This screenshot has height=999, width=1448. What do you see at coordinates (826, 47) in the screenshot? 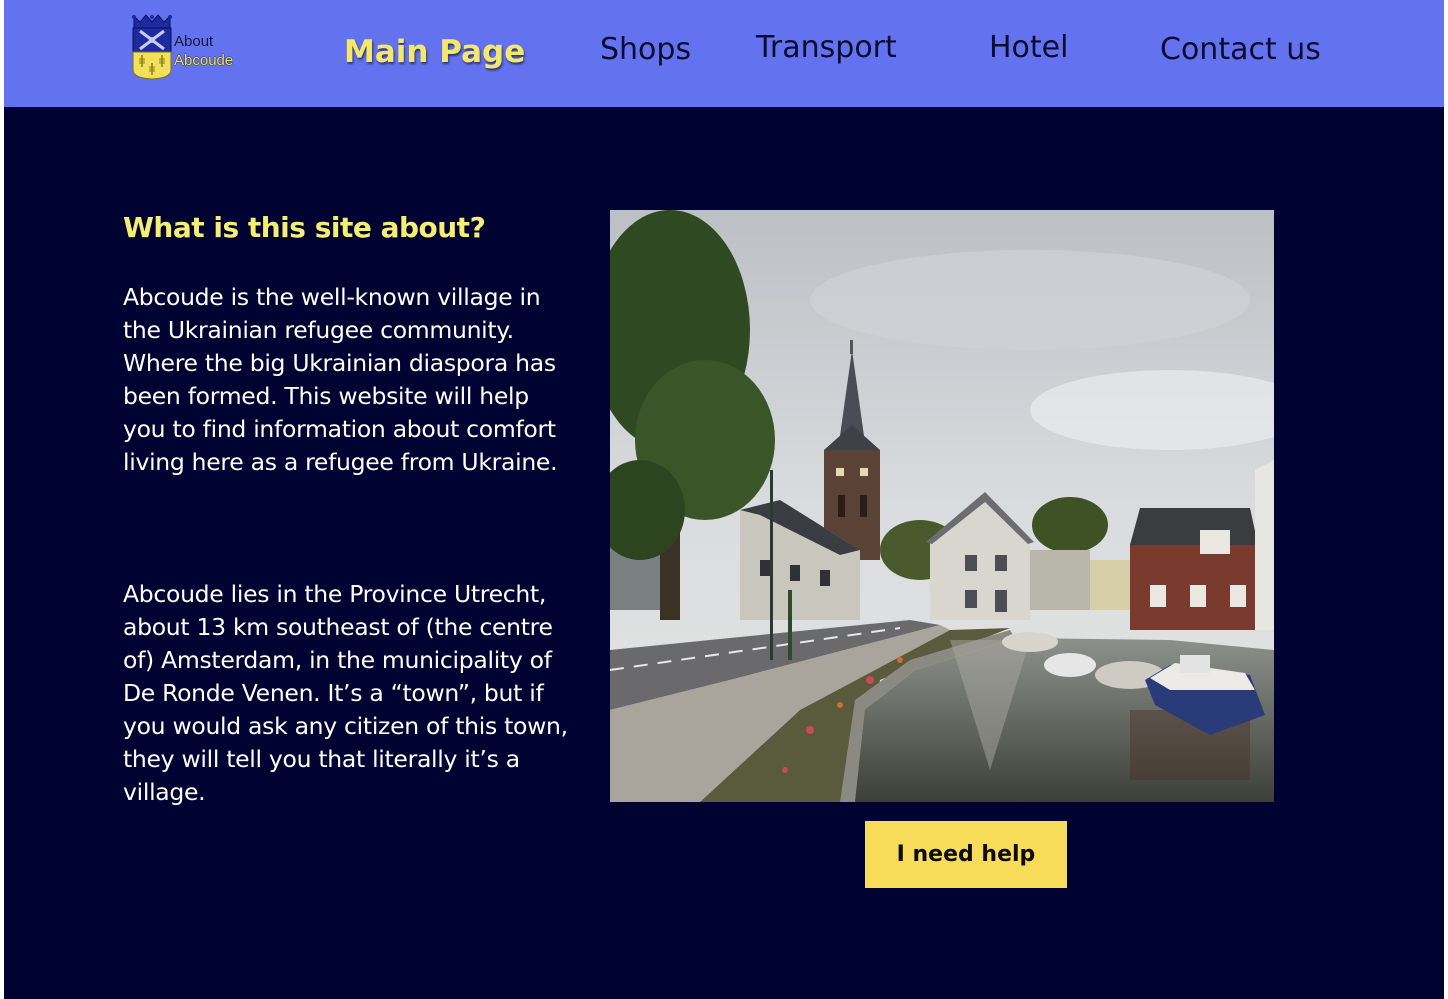
I see `nav-transport: Transport` at bounding box center [826, 47].